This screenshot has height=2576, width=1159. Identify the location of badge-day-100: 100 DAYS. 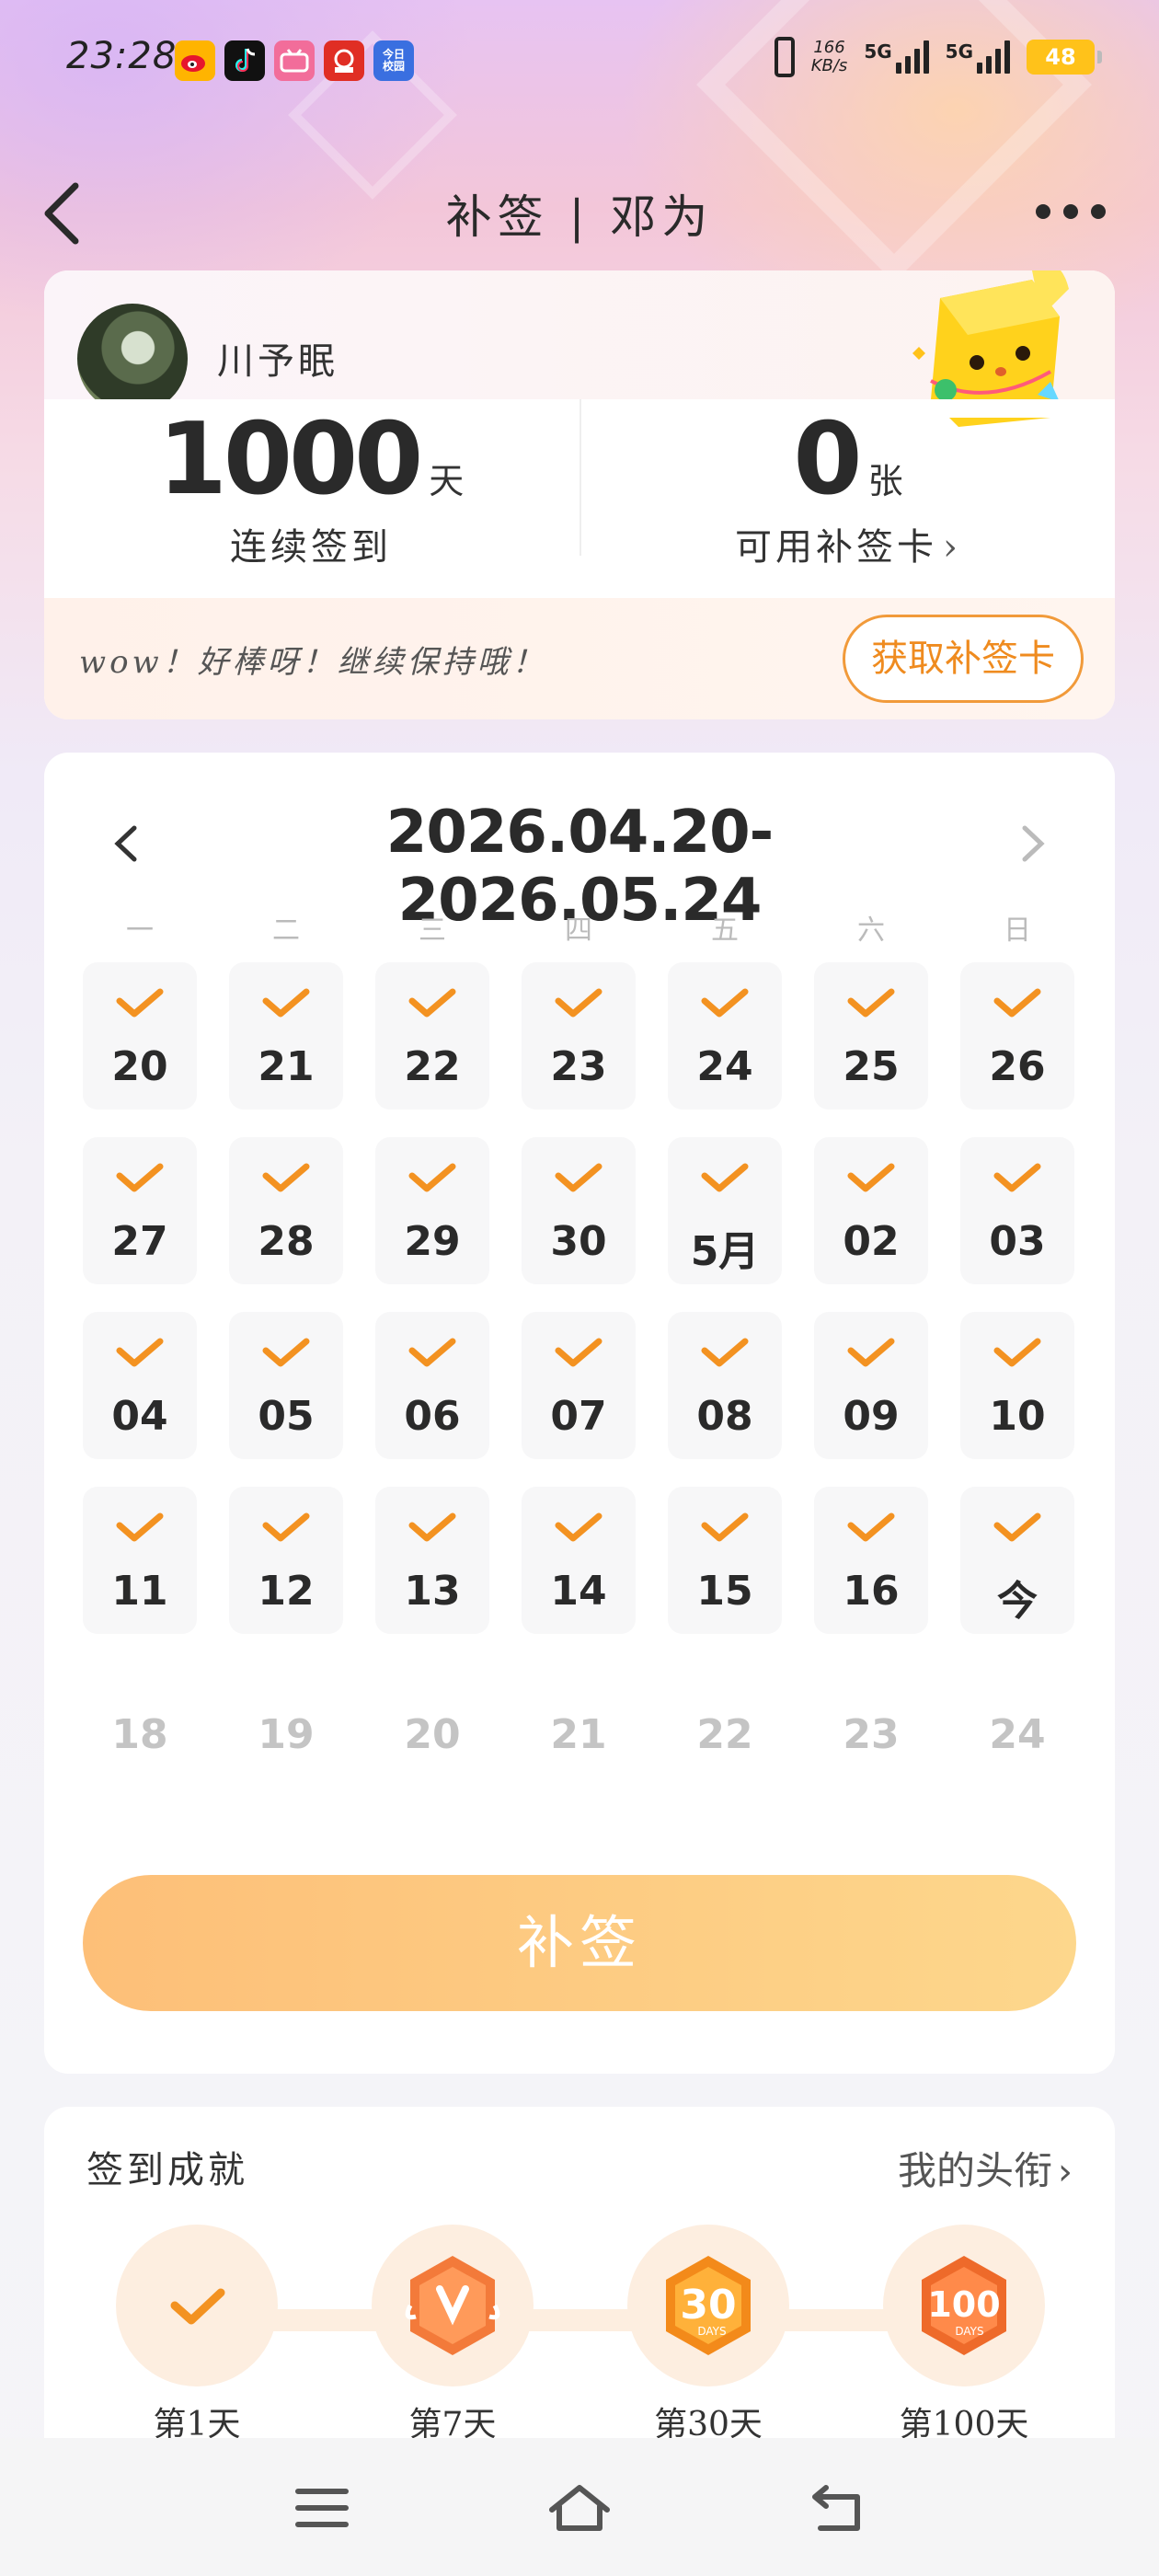
(964, 2305).